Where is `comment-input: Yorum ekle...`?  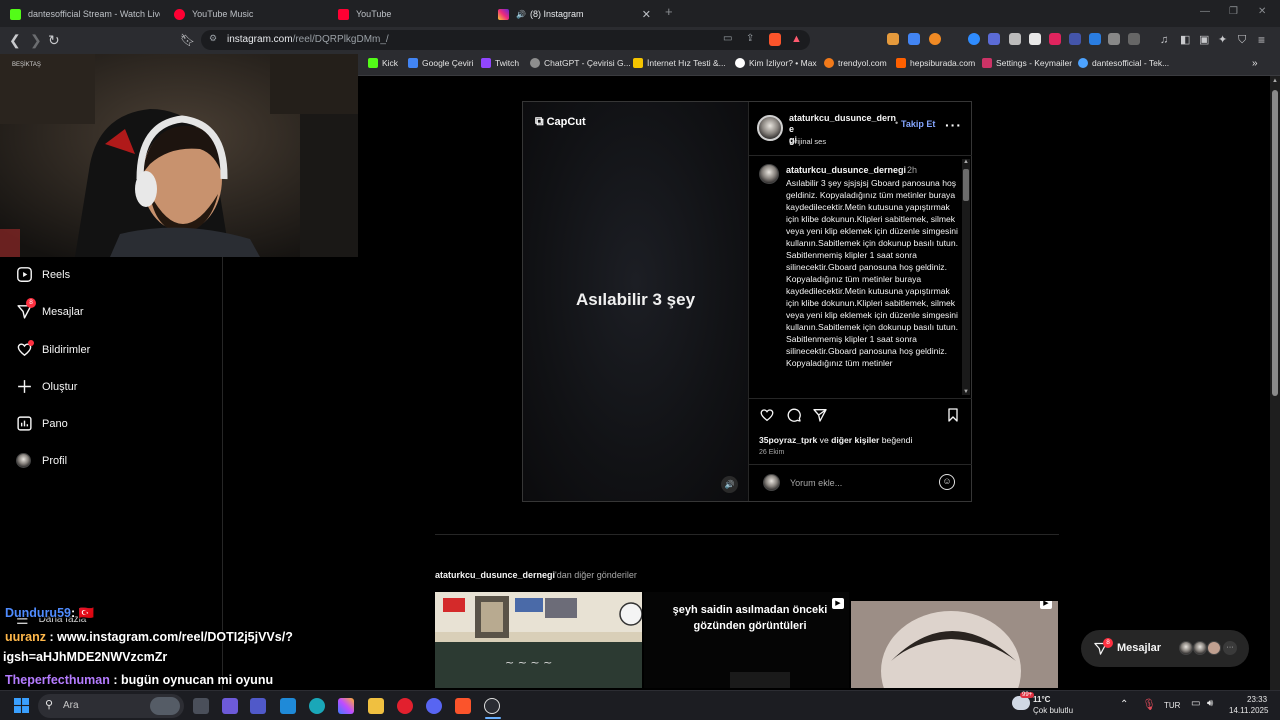 comment-input: Yorum ekle... is located at coordinates (816, 483).